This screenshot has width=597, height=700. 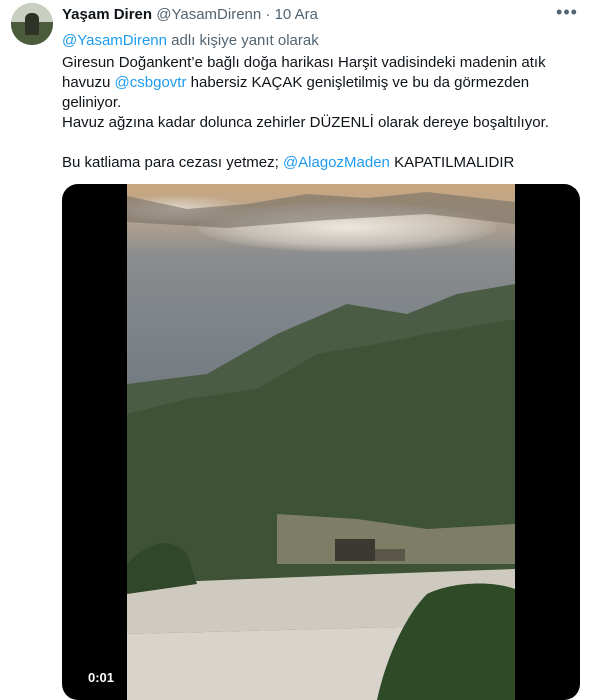 I want to click on tweet-text-segment: Bu katliama para cezası yetmez;, so click(x=172, y=162).